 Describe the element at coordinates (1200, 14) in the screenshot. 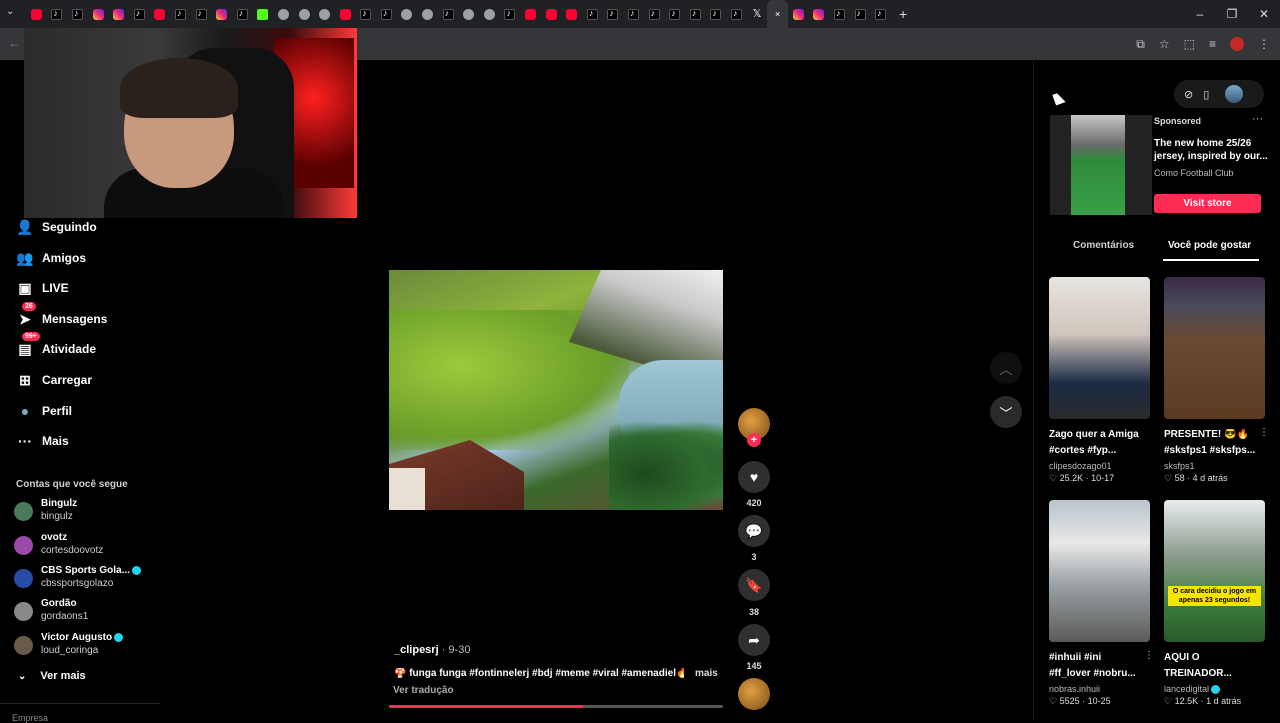

I see `minimize-button: –` at that location.